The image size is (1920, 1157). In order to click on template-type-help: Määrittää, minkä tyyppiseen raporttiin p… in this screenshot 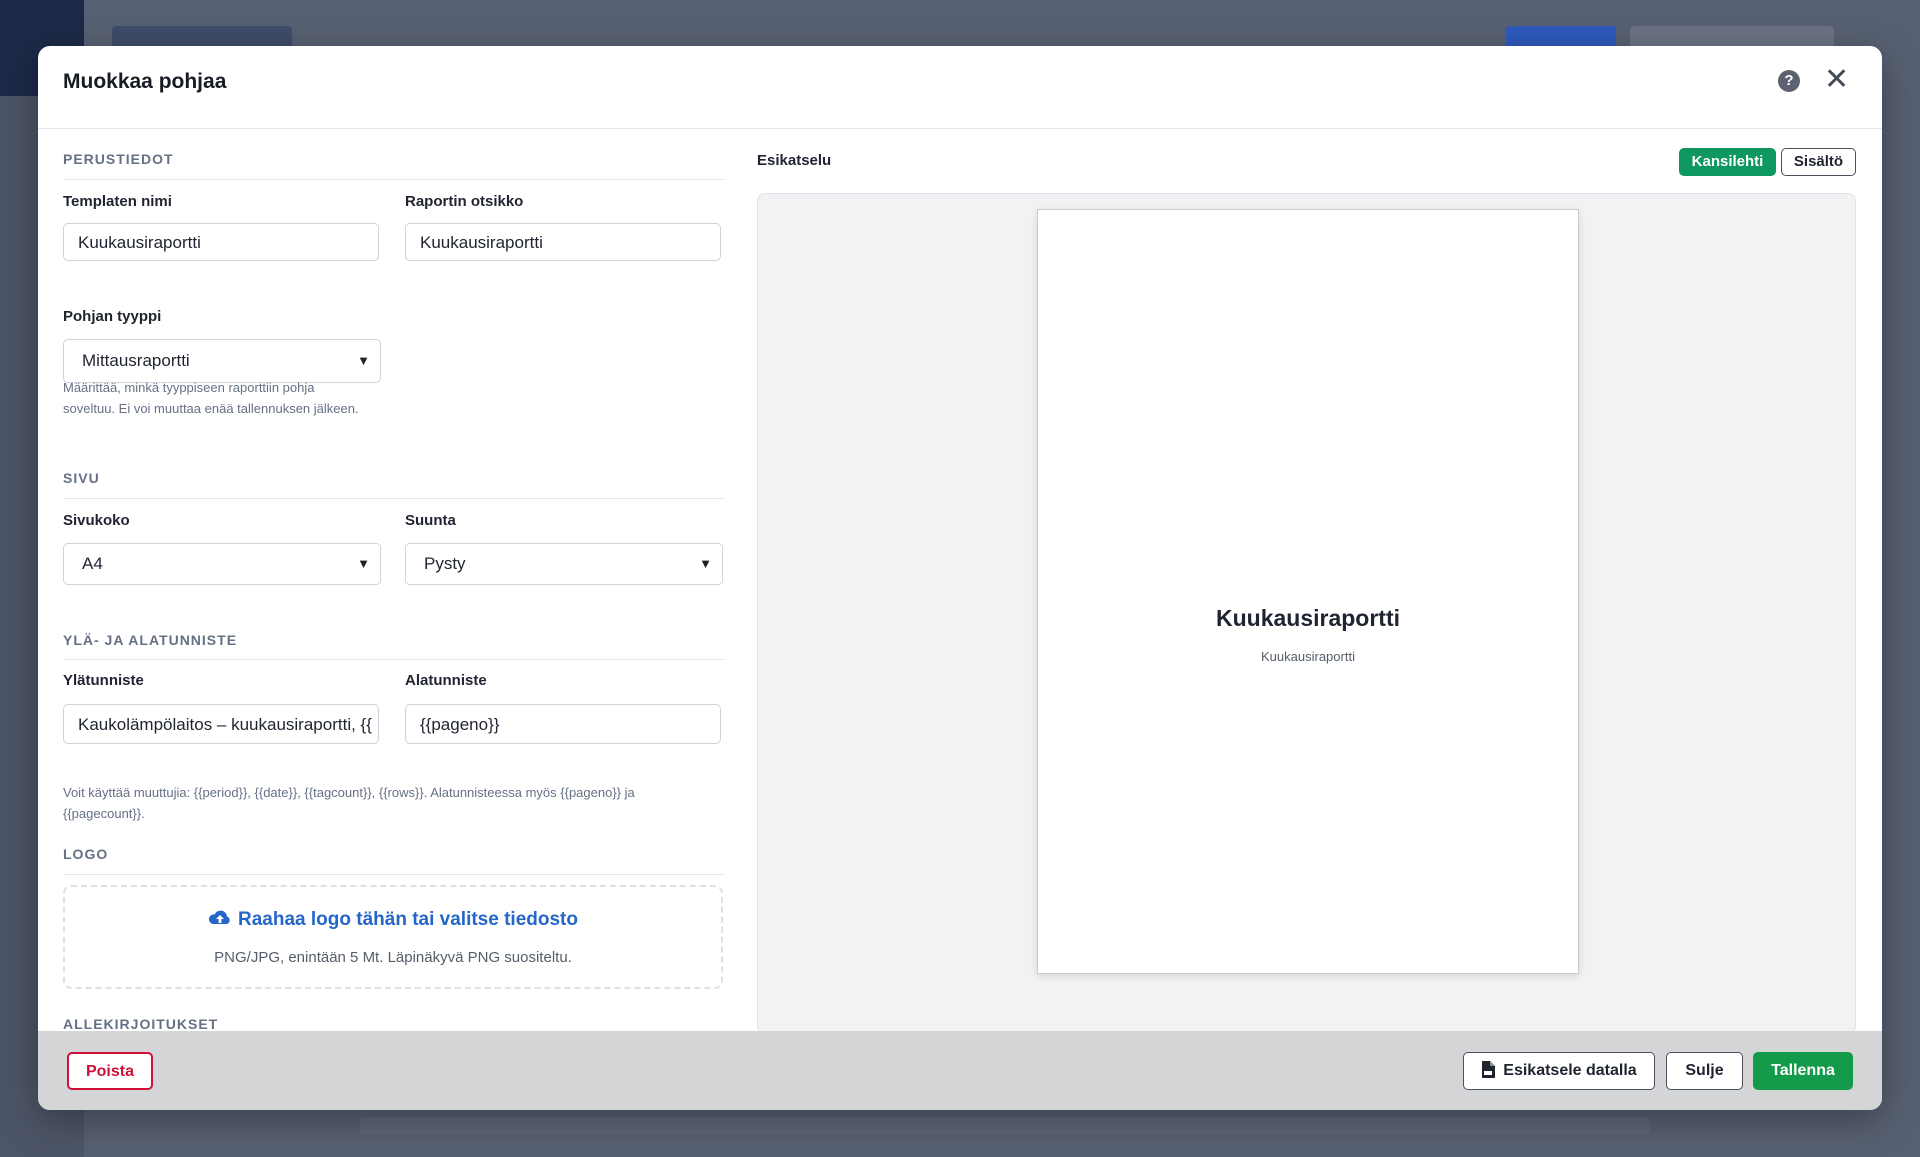, I will do `click(211, 398)`.